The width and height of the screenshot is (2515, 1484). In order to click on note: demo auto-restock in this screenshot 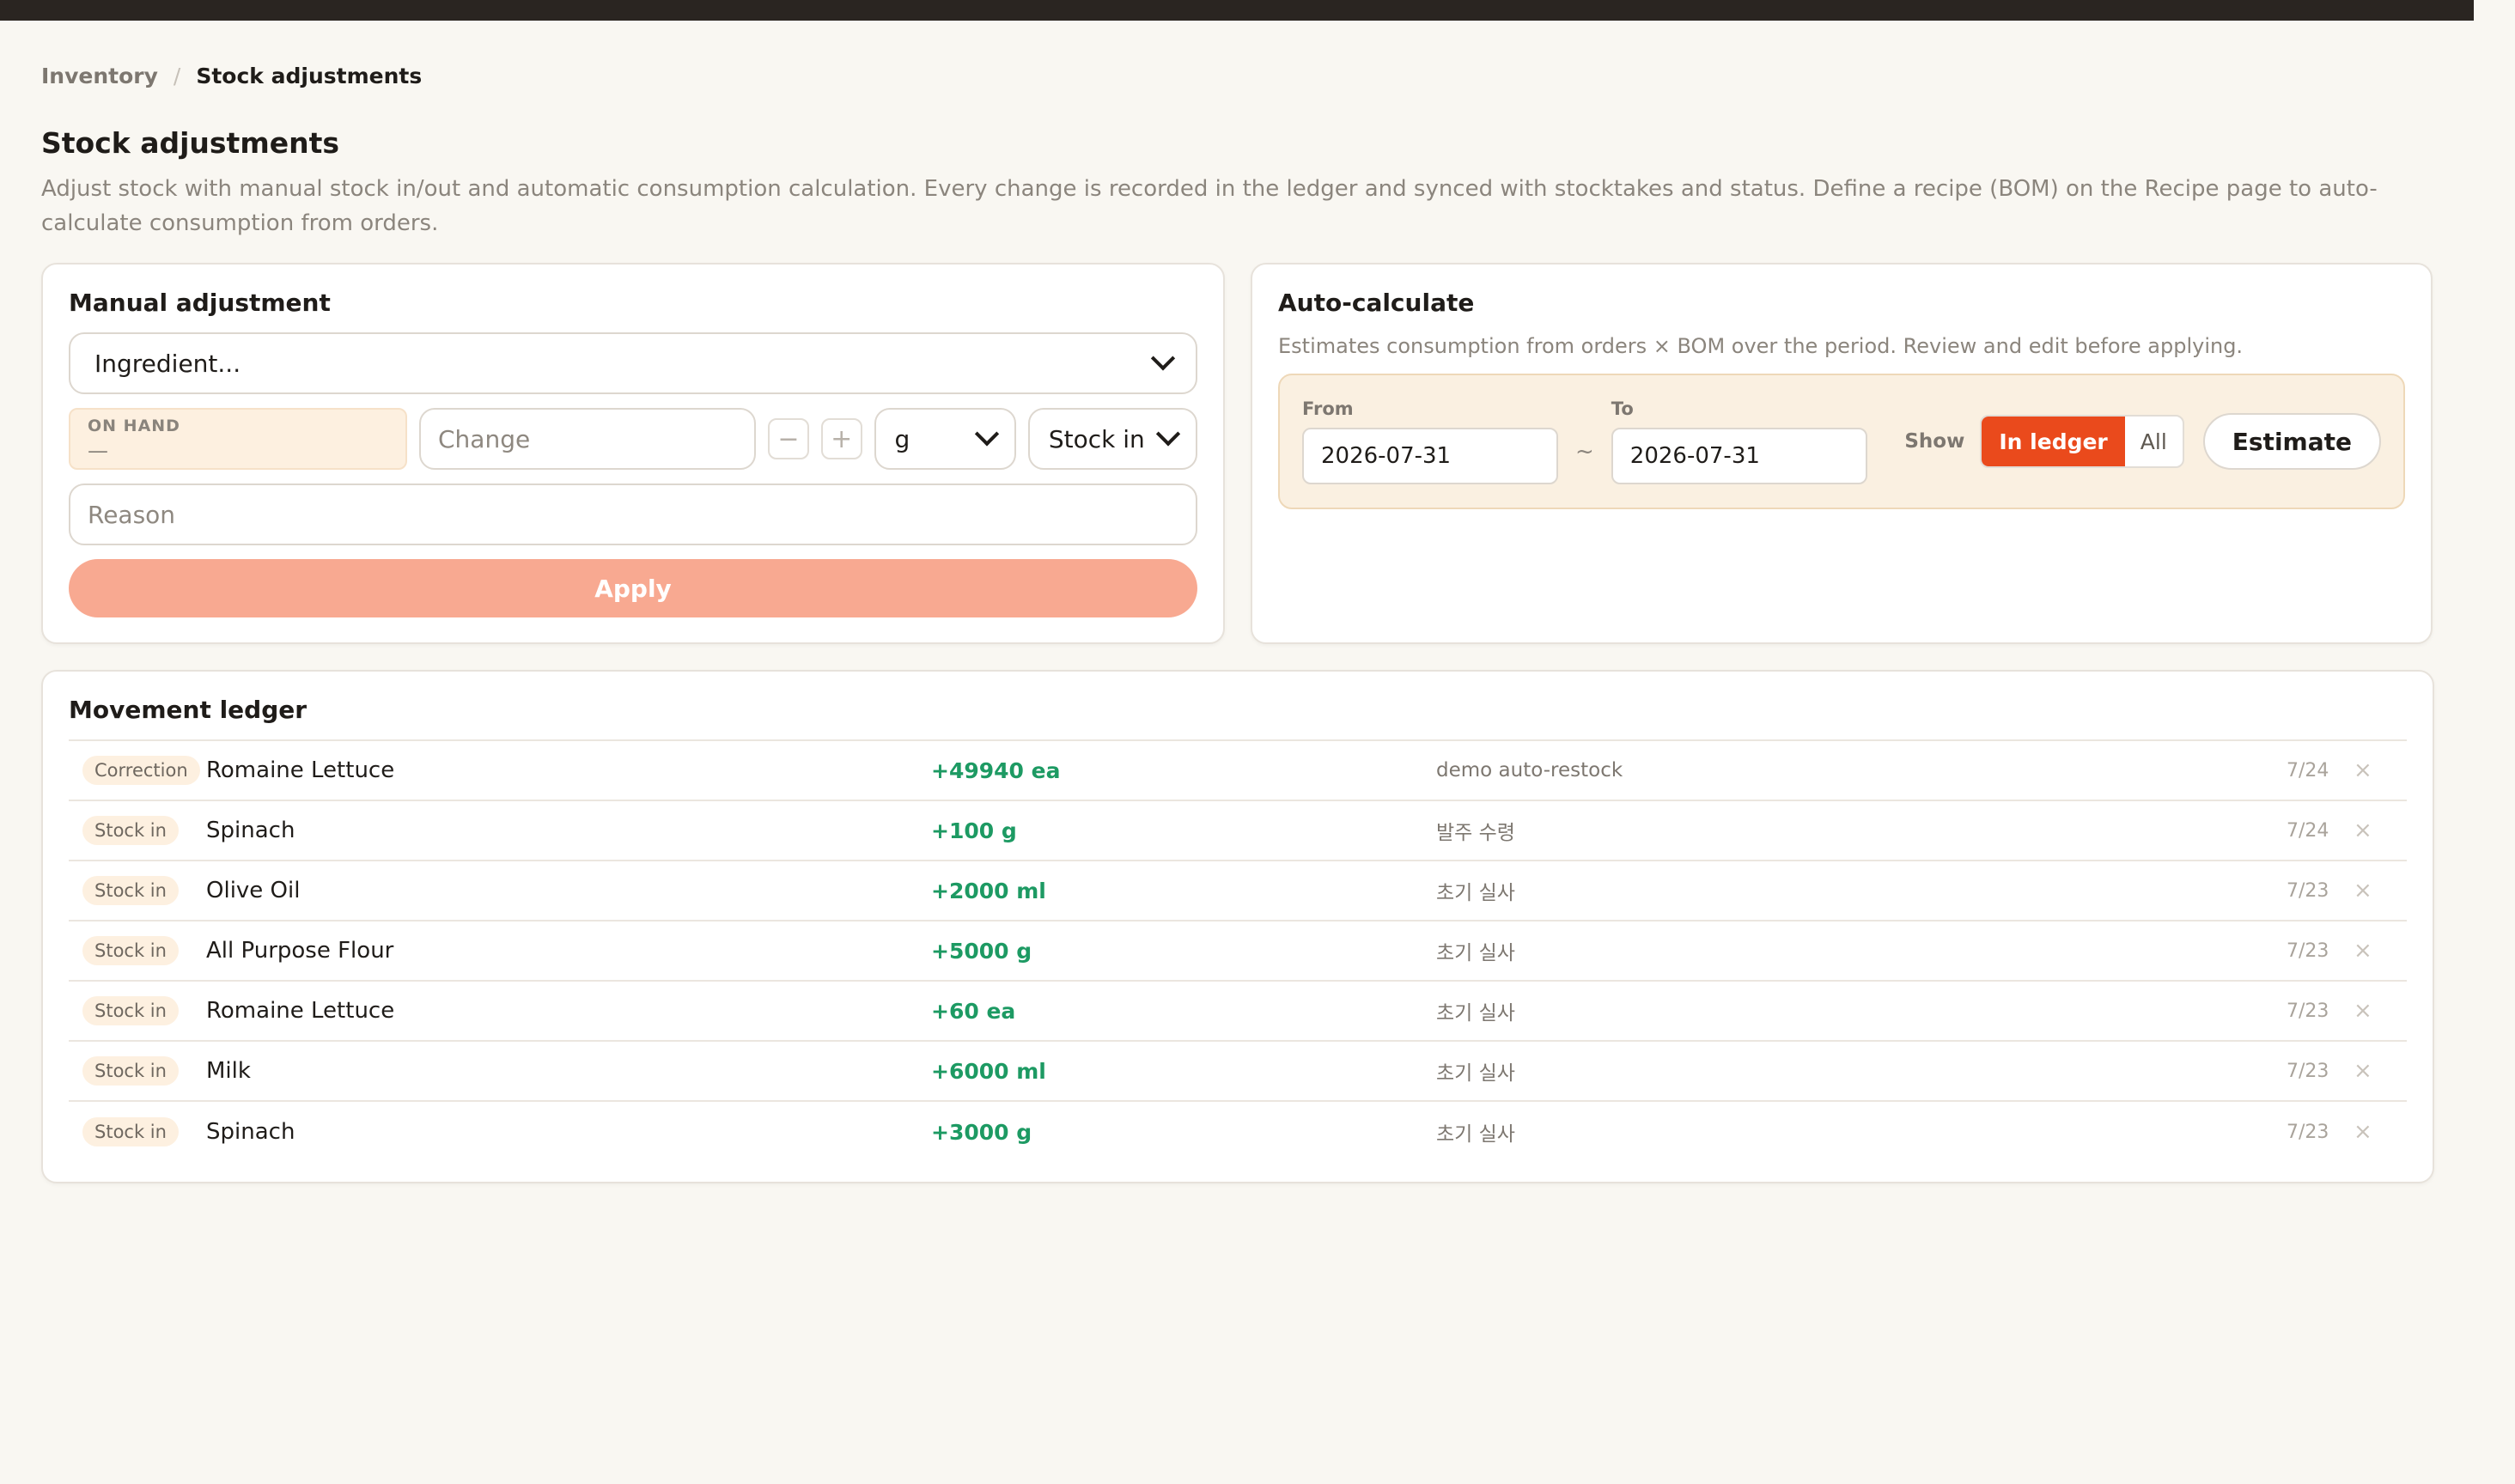, I will do `click(1529, 771)`.